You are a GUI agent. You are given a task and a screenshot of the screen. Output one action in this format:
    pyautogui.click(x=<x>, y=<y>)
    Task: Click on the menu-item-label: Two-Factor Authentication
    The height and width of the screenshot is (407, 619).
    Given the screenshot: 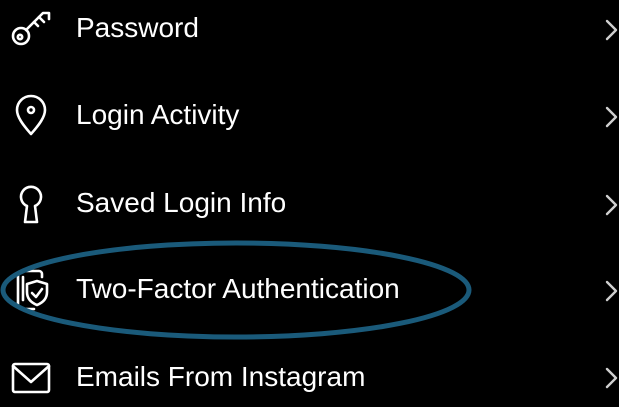 What is the action you would take?
    pyautogui.click(x=238, y=288)
    